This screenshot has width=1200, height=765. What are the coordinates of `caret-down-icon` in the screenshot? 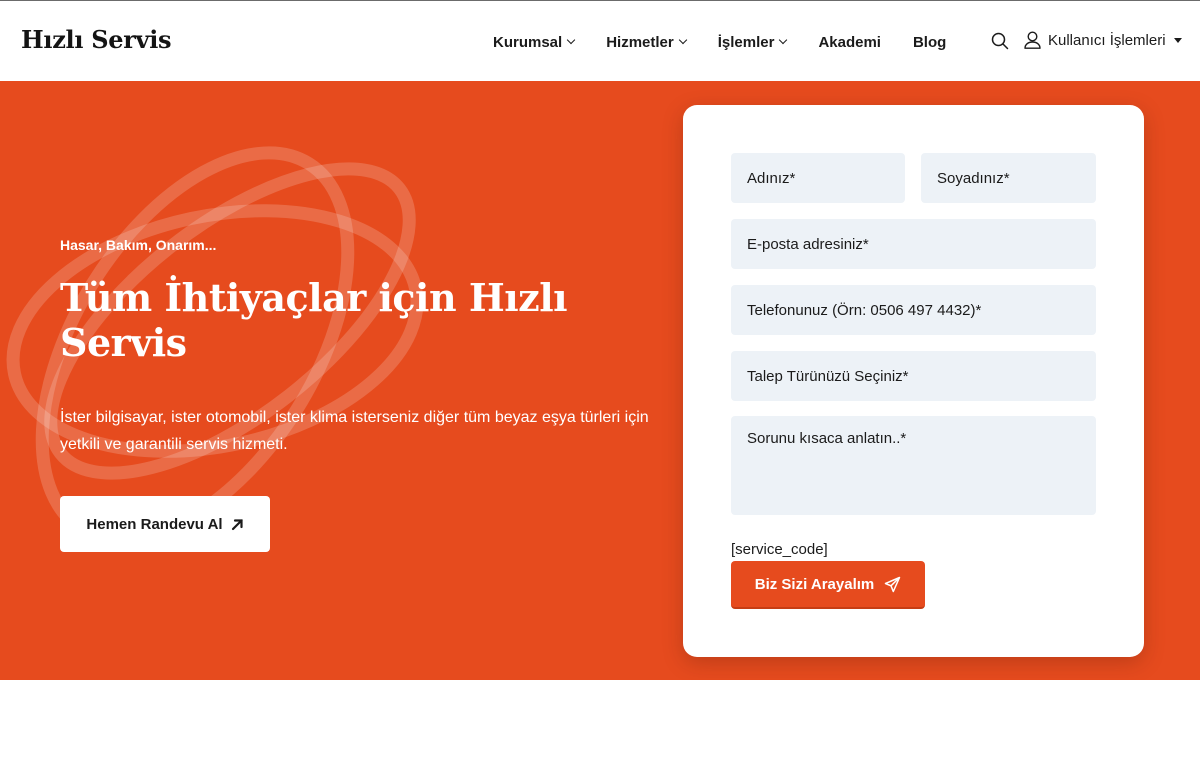 It's located at (1177, 40).